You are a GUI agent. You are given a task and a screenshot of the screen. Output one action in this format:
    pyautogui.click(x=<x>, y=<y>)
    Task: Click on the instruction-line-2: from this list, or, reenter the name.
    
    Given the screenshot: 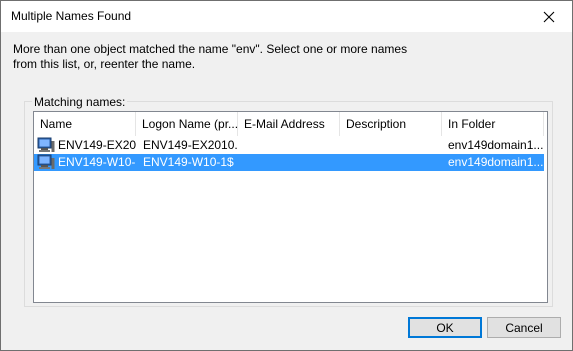 What is the action you would take?
    pyautogui.click(x=104, y=64)
    